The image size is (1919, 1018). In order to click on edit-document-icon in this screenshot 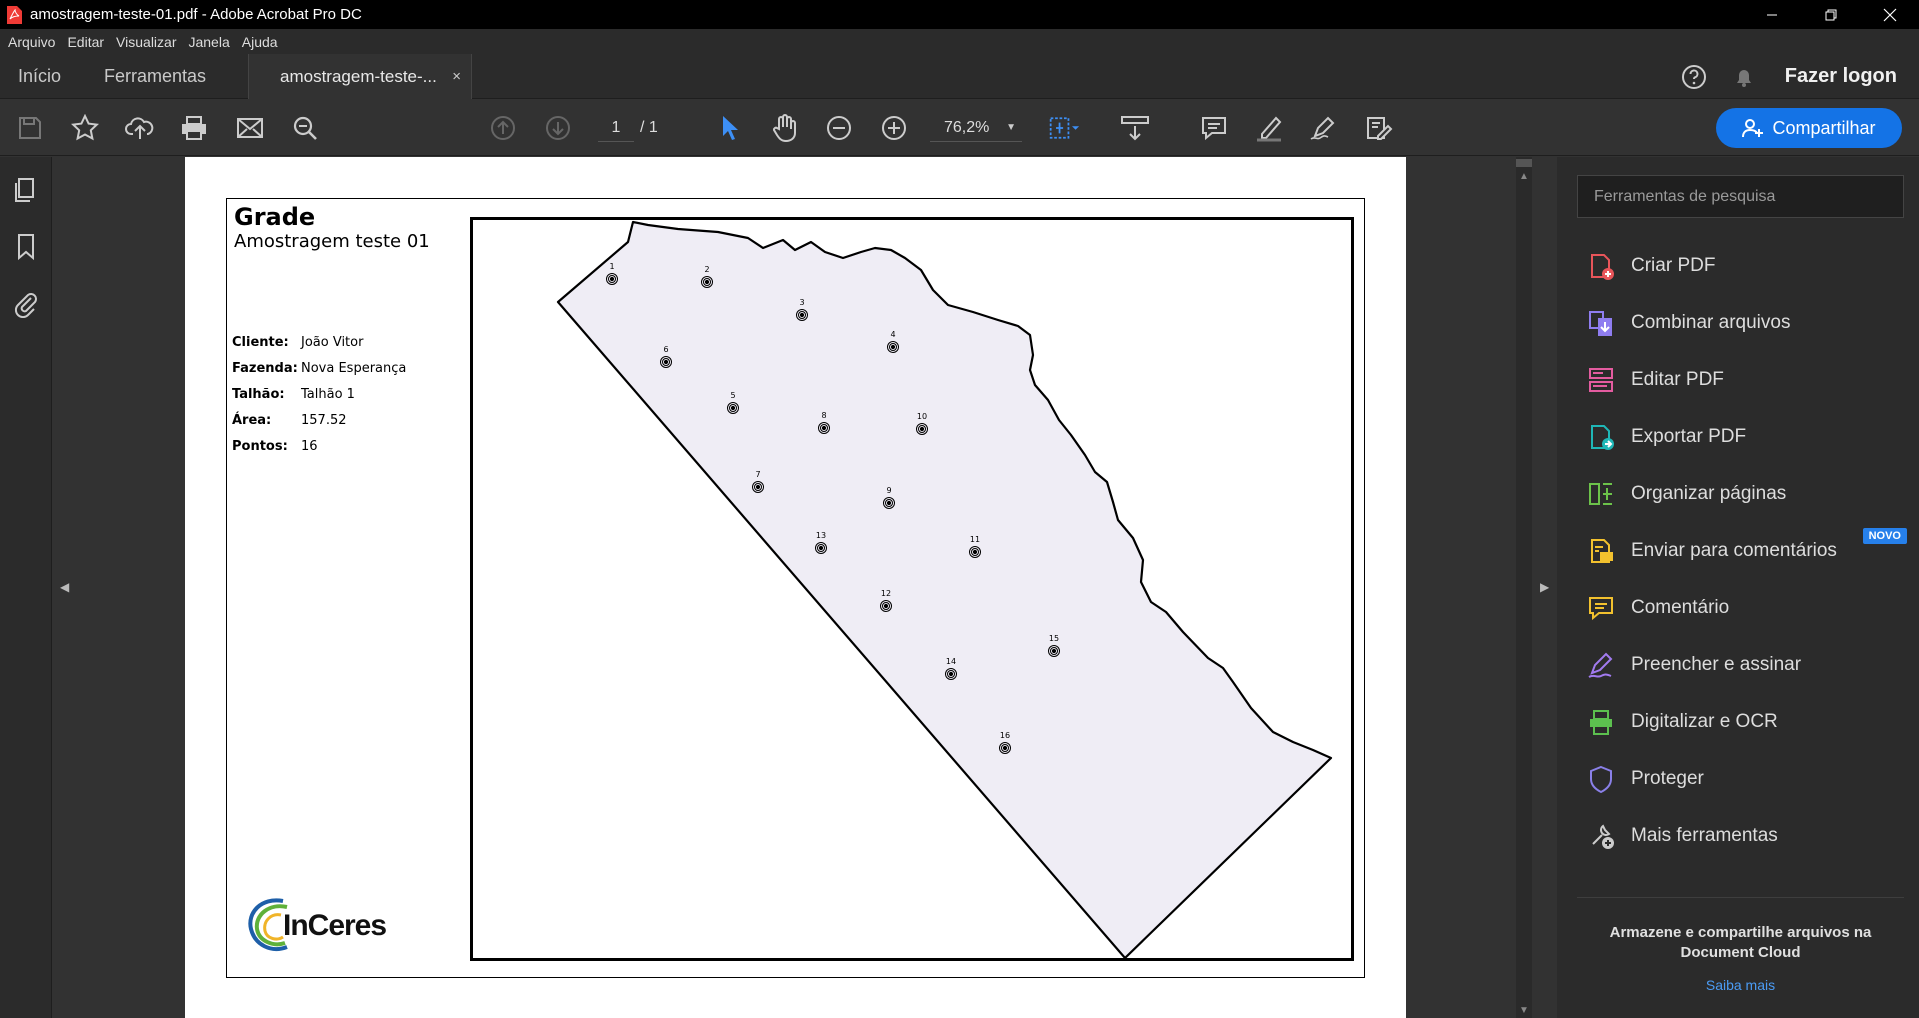, I will do `click(1380, 128)`.